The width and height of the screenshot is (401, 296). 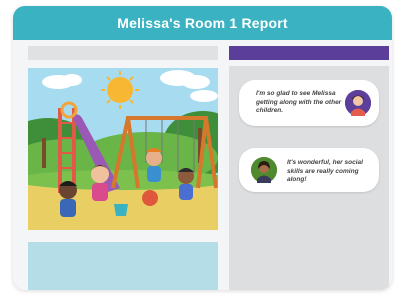 I want to click on parent-avatar, so click(x=358, y=103).